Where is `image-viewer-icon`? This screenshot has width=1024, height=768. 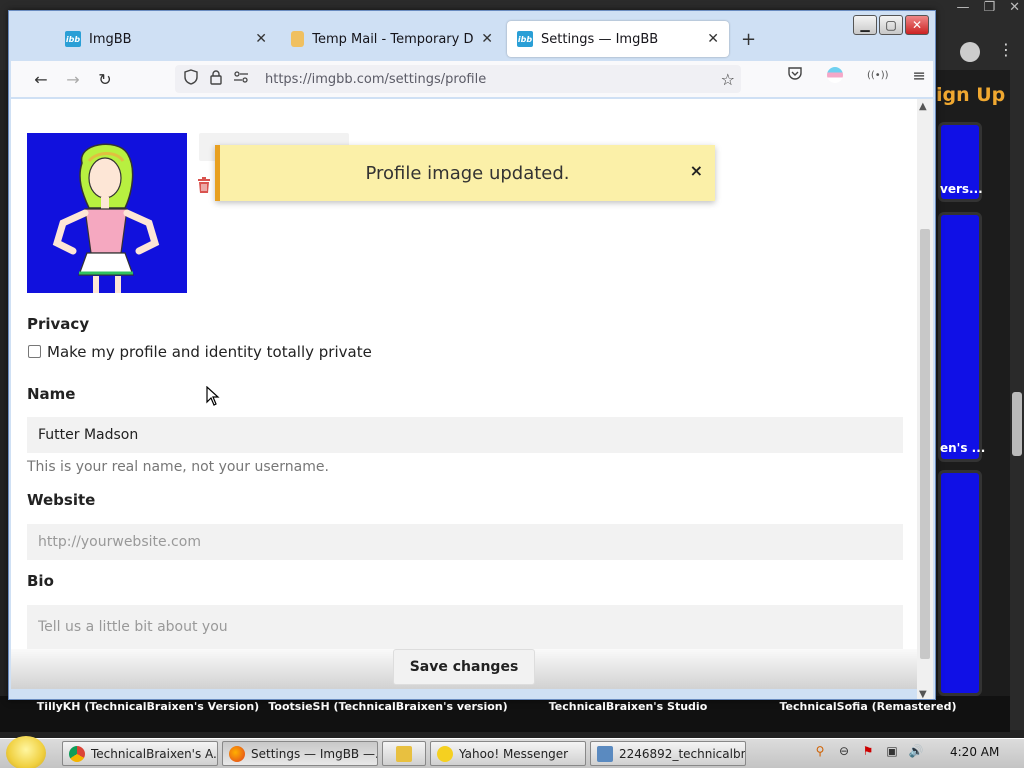
image-viewer-icon is located at coordinates (605, 753).